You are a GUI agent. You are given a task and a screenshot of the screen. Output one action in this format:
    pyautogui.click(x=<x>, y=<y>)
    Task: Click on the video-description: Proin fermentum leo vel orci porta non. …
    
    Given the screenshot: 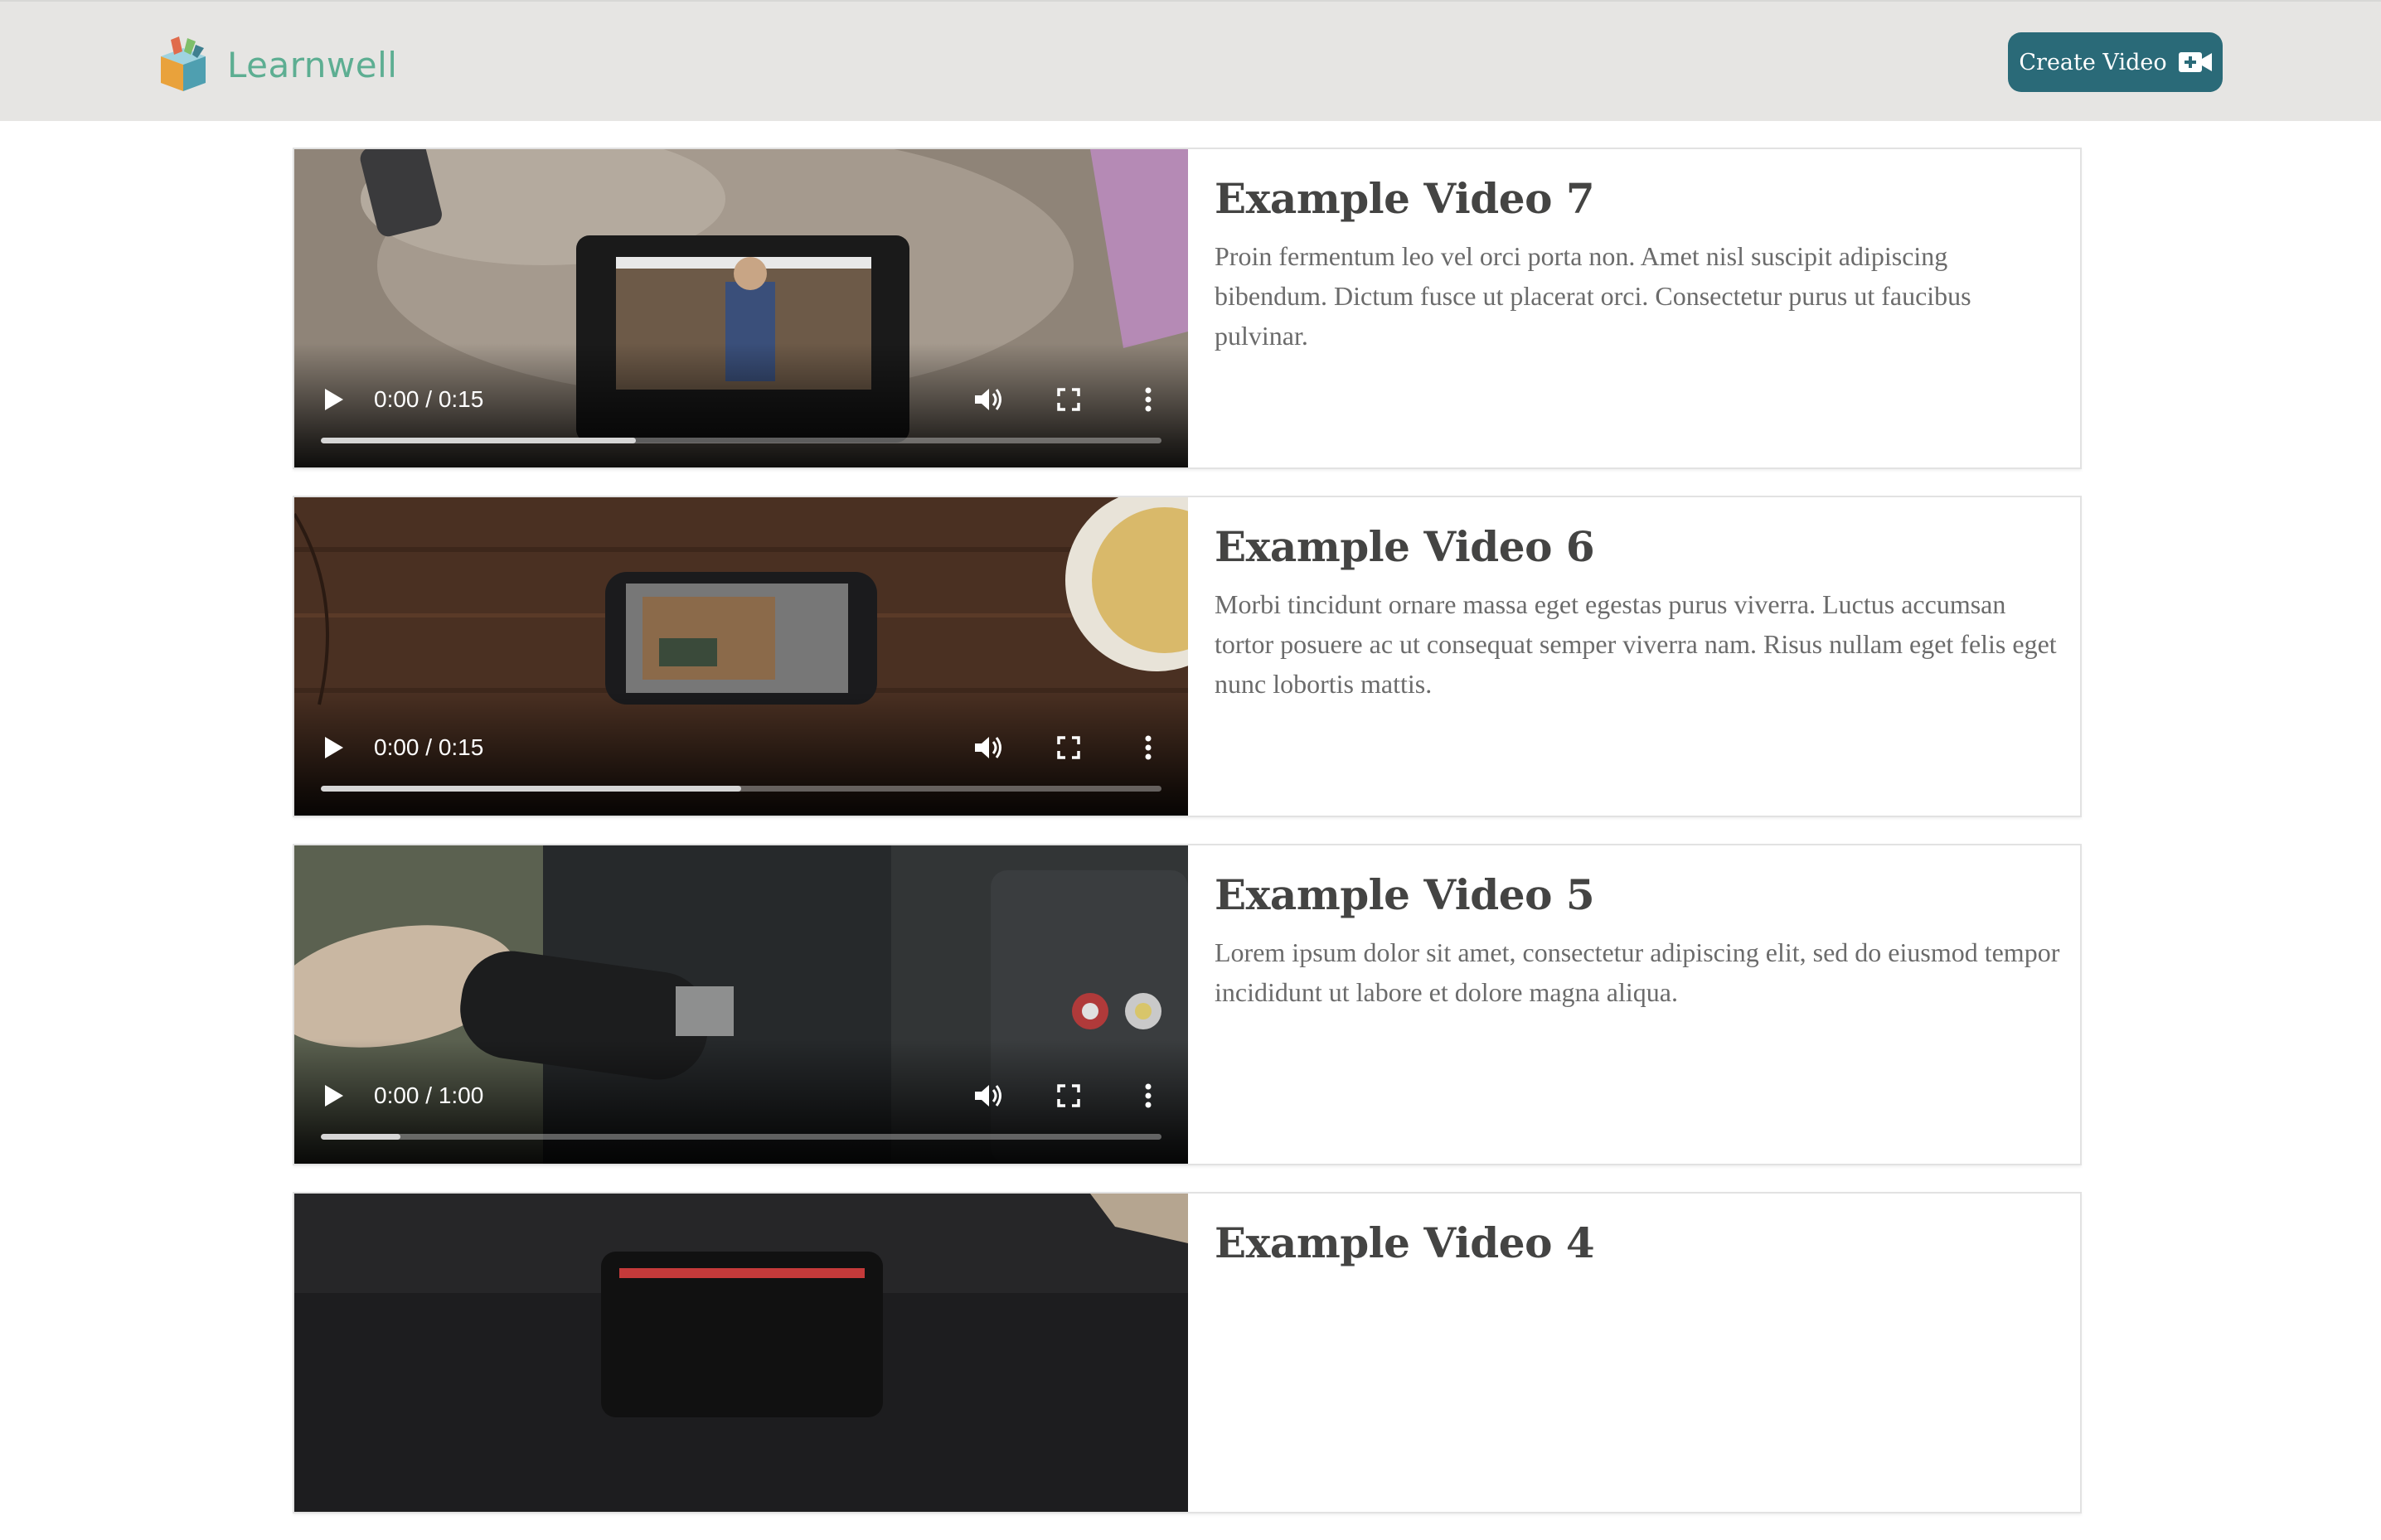 What is the action you would take?
    pyautogui.click(x=1593, y=296)
    